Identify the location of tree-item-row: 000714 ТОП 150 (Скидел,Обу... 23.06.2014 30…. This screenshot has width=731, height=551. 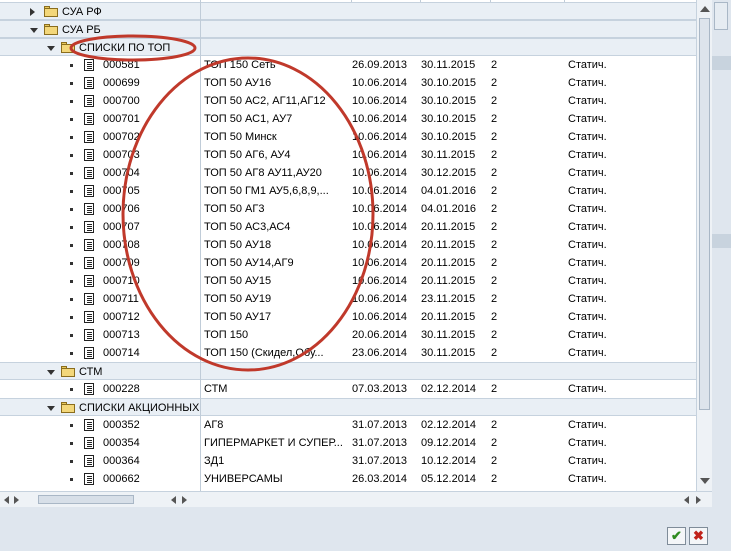
(348, 353).